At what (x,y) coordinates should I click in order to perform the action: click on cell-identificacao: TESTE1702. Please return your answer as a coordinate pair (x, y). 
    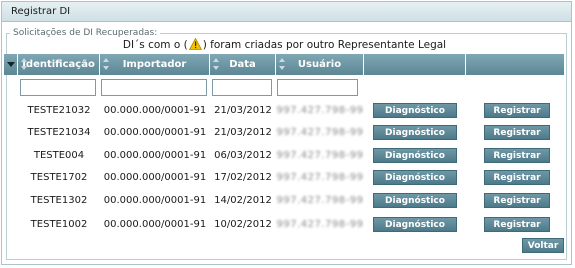
    Looking at the image, I should click on (59, 177).